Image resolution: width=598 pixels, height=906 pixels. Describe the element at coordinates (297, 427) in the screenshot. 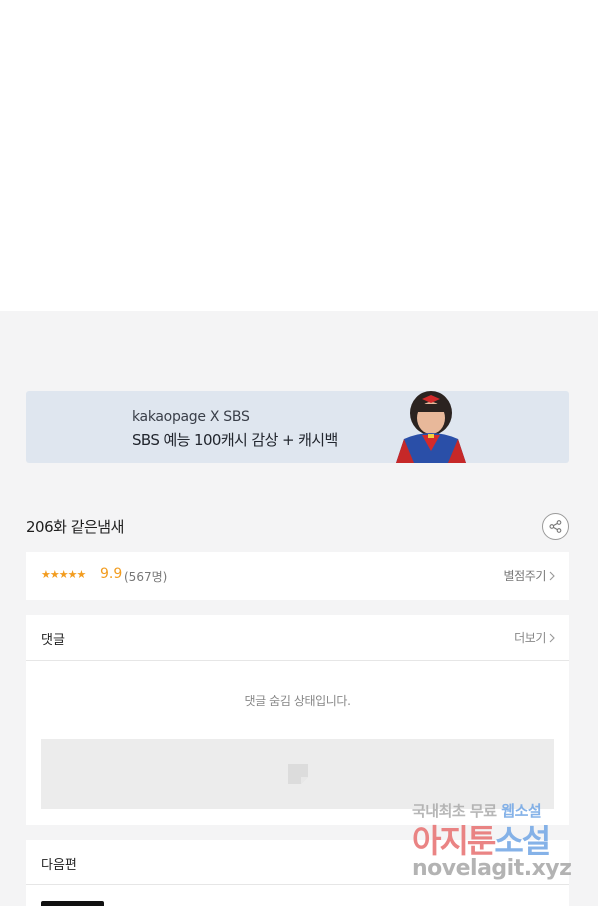

I see `promo-banner: kakaopage X SBS SBS 예능 100캐시 감상 + 캐시백` at that location.